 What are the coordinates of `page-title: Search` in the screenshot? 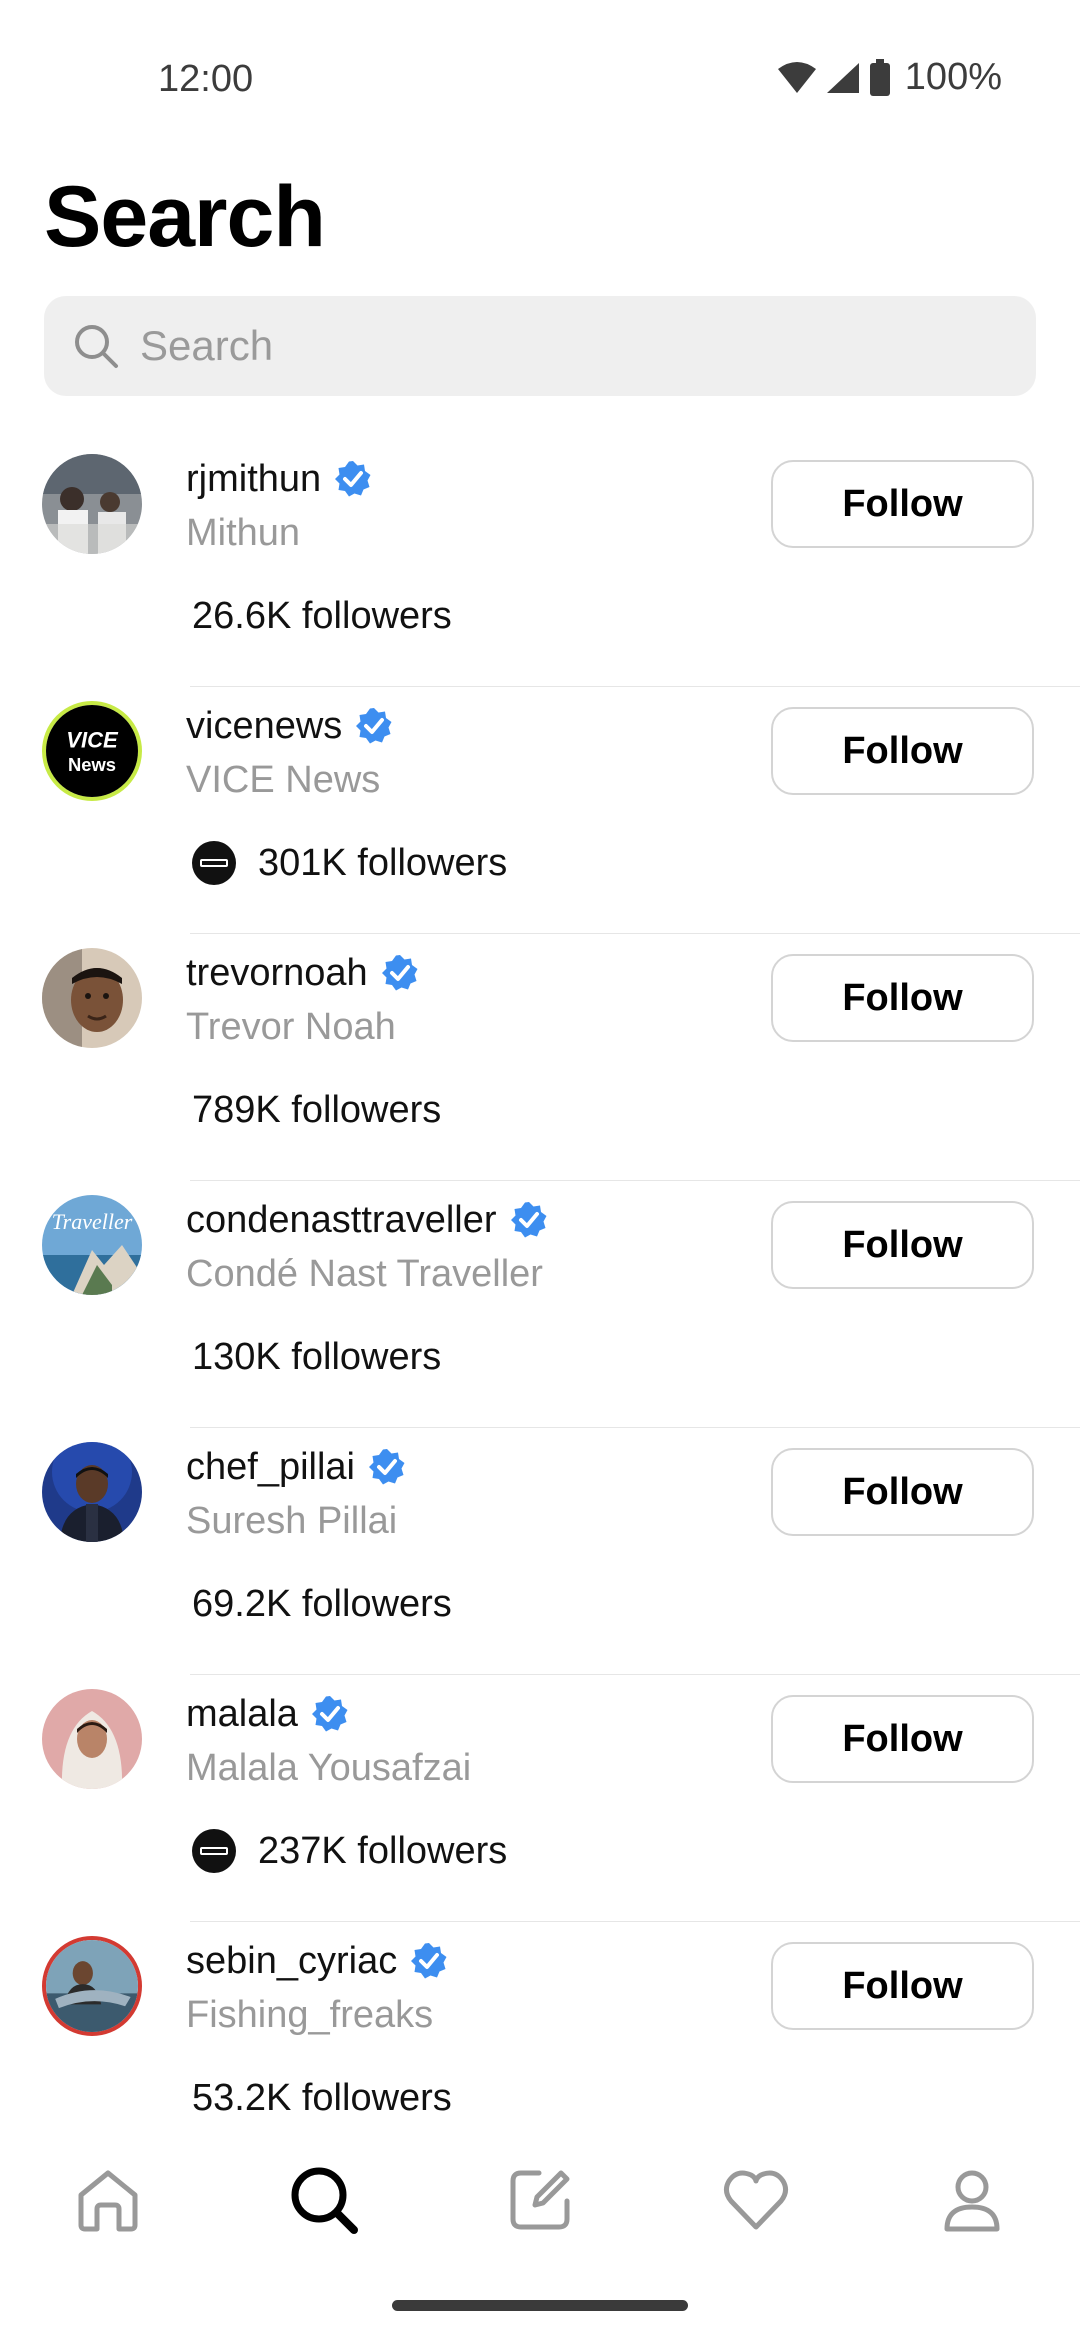 It's located at (185, 217).